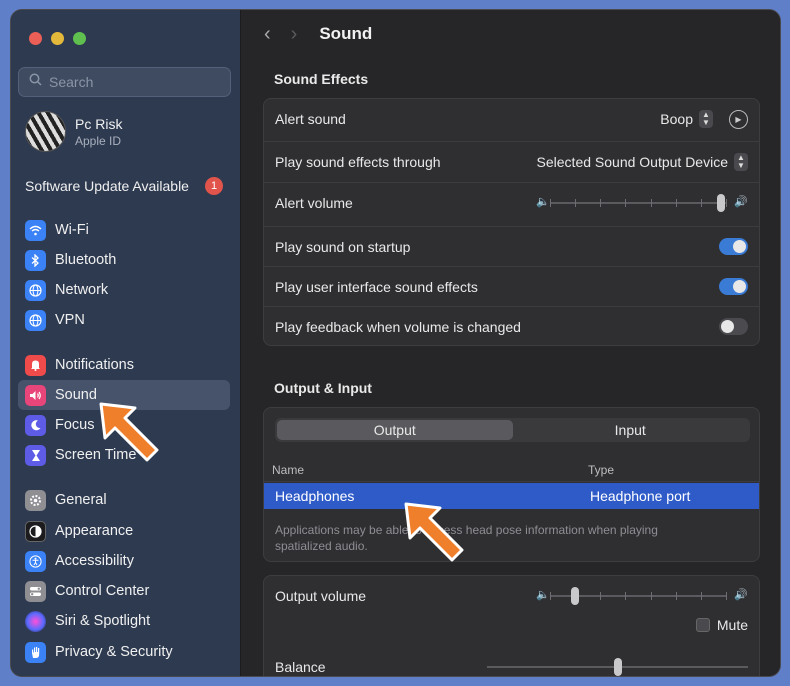 The image size is (790, 686). I want to click on balance-slider, so click(617, 667).